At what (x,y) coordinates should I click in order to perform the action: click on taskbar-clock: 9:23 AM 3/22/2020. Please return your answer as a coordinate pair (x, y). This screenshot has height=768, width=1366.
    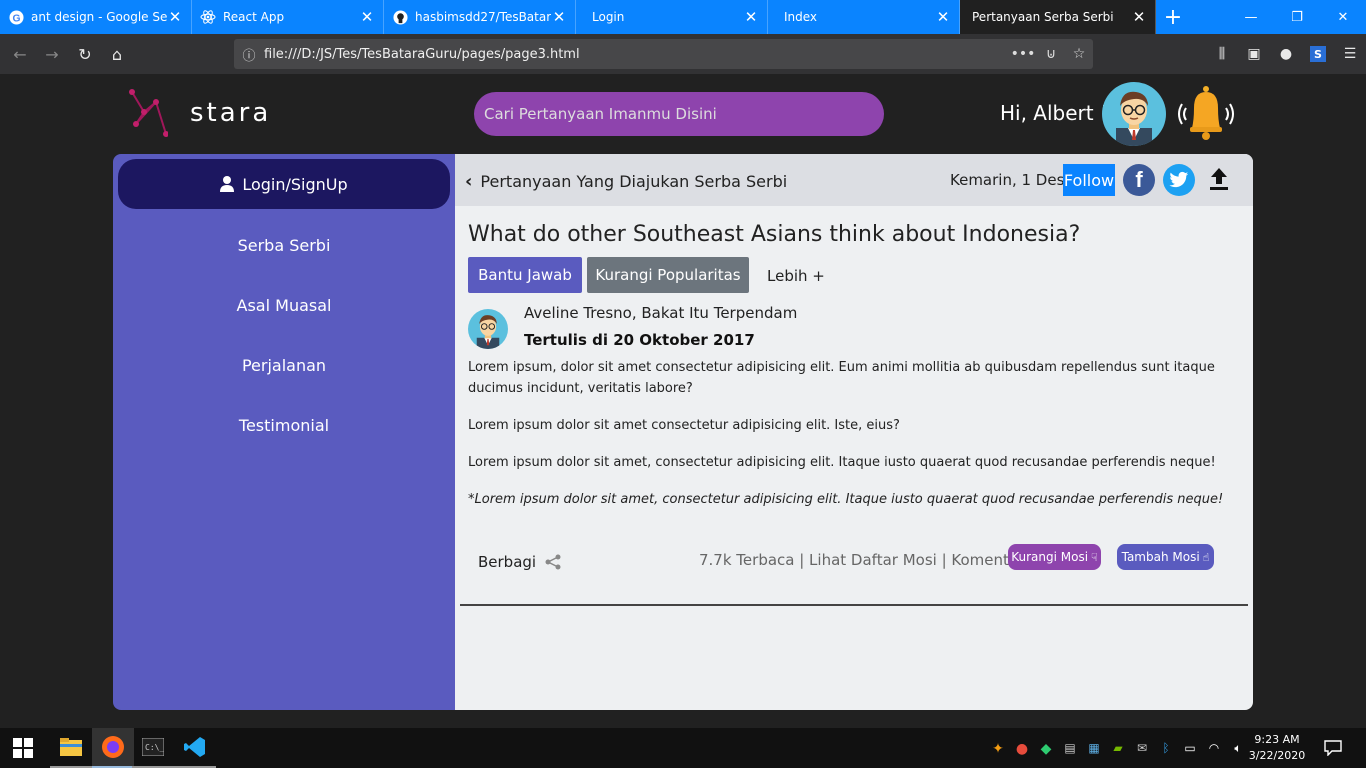
    Looking at the image, I should click on (1277, 748).